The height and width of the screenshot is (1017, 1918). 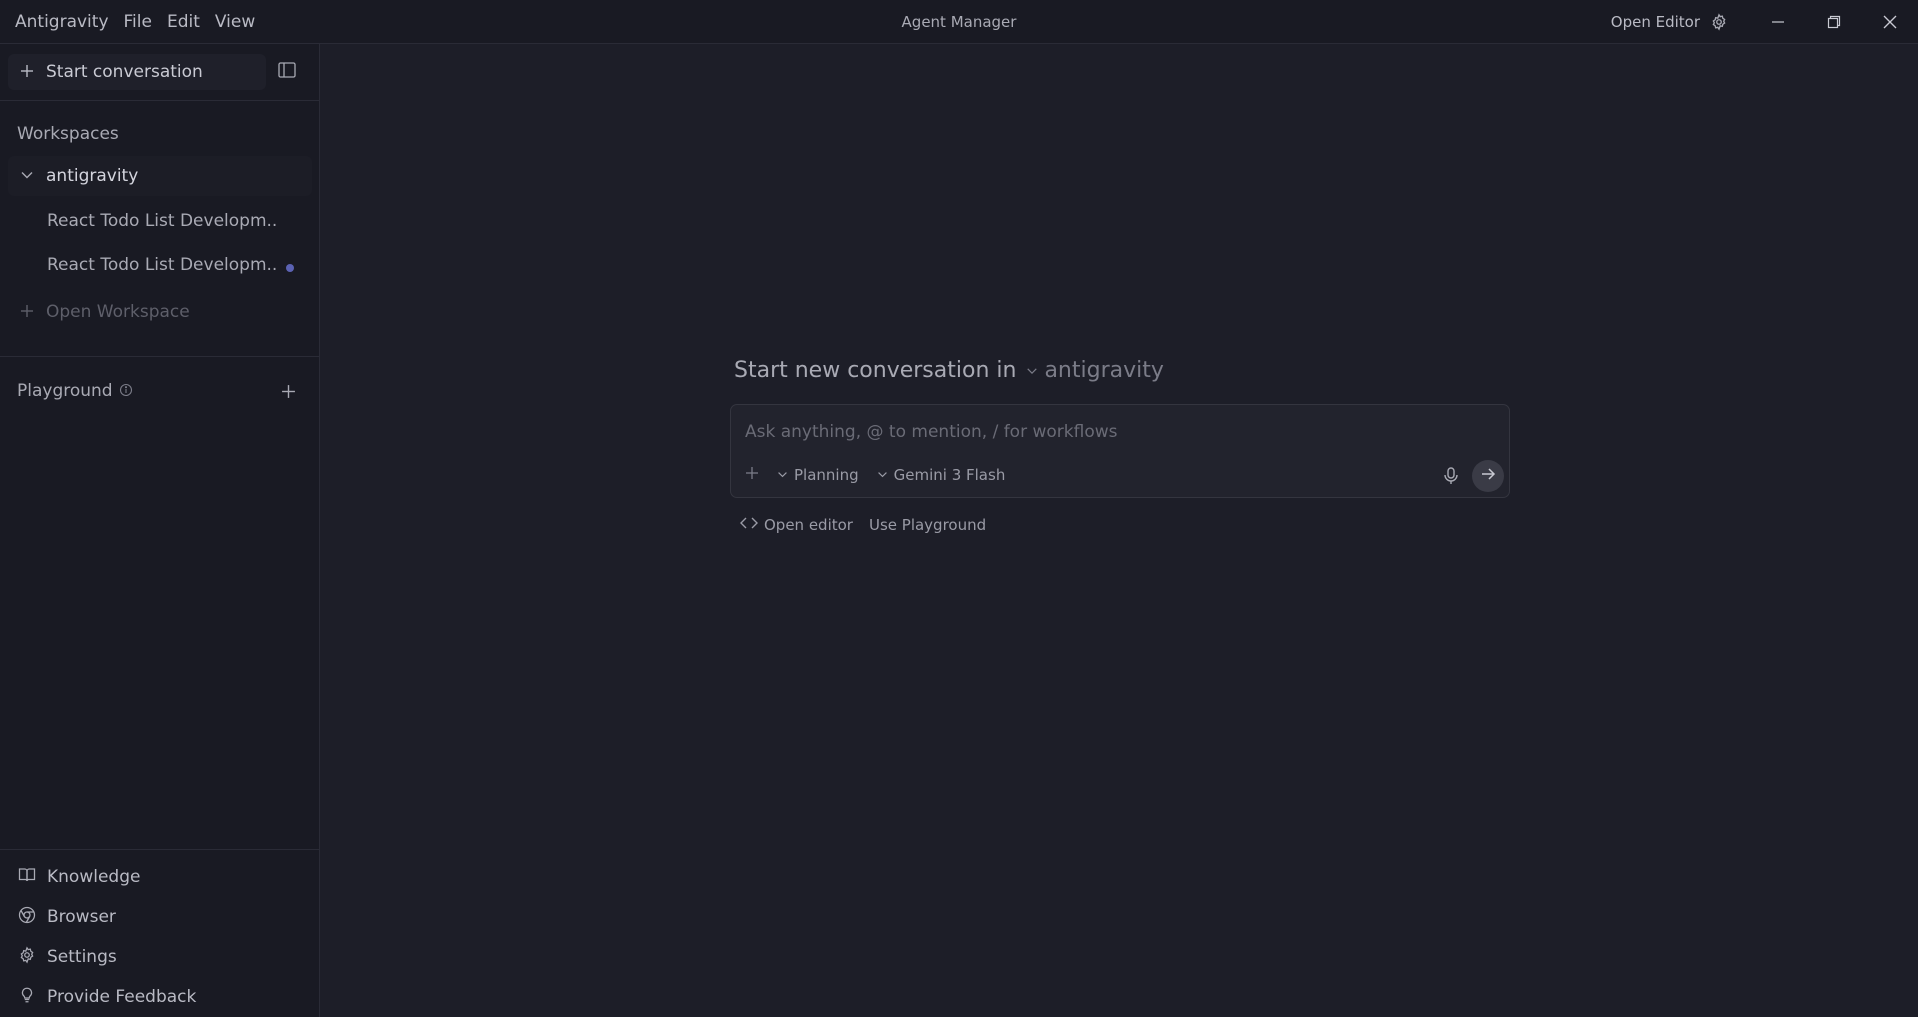 I want to click on model-selector: Gemini 3 Flash, so click(x=941, y=474).